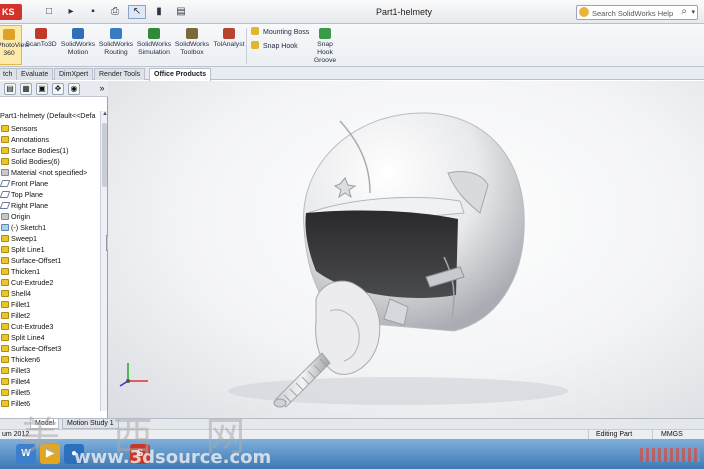 Image resolution: width=704 pixels, height=469 pixels. What do you see at coordinates (74, 89) in the screenshot?
I see `display-manager-tab-icon: ◉` at bounding box center [74, 89].